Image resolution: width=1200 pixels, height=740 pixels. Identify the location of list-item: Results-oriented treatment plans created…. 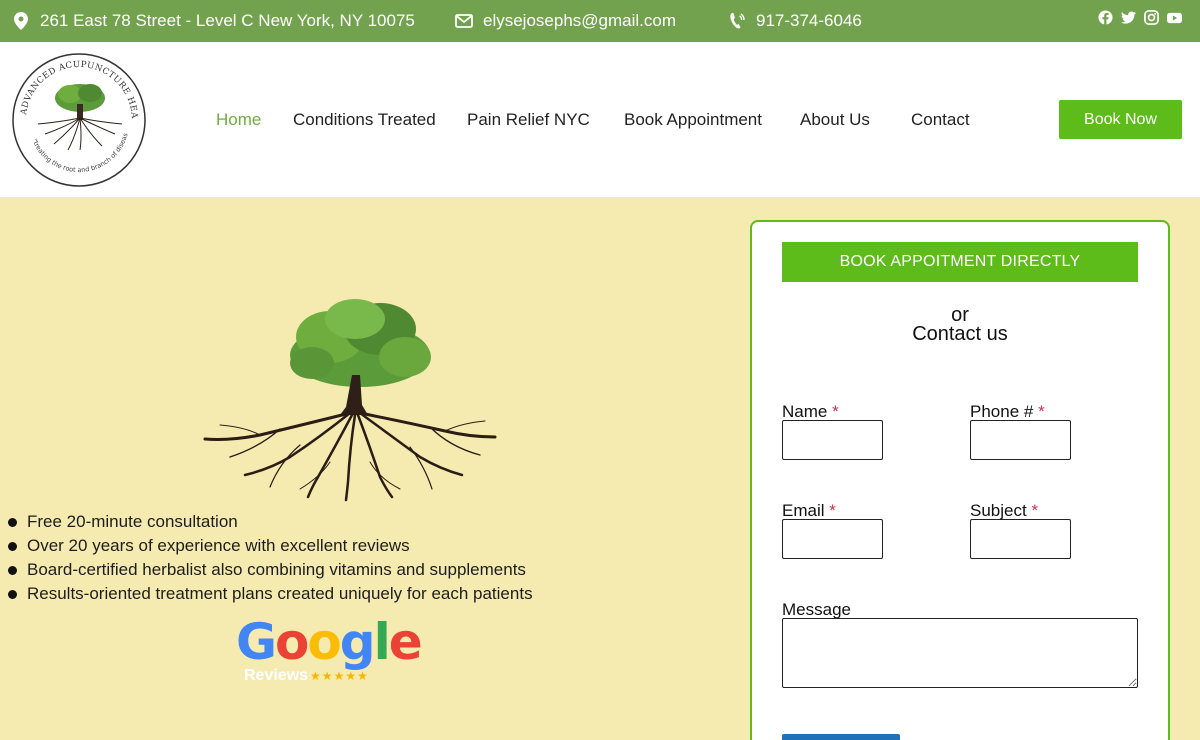
(270, 594).